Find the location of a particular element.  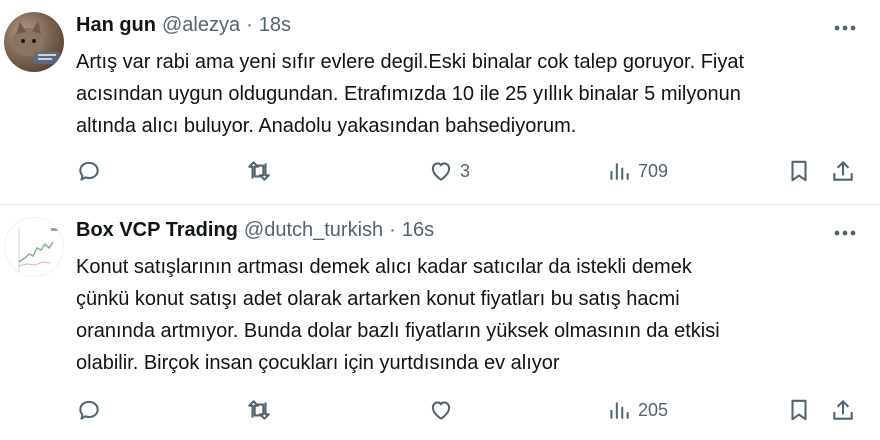

view-count: 709 is located at coordinates (653, 170).